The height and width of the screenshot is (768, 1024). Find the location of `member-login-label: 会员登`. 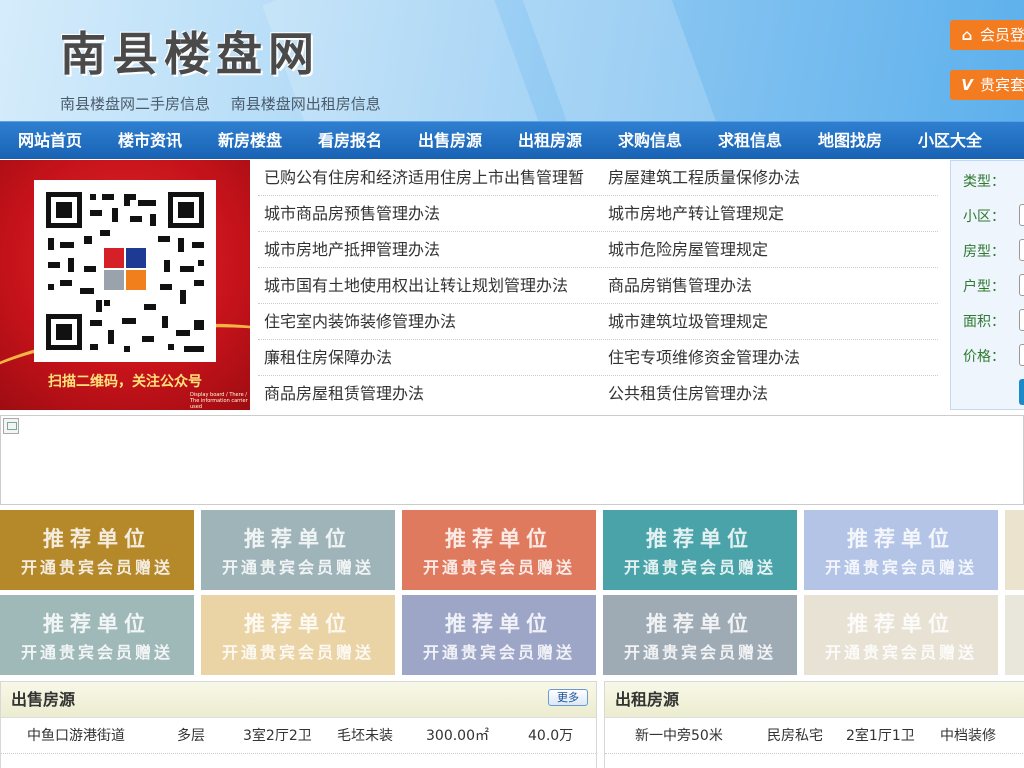

member-login-label: 会员登 is located at coordinates (1002, 35).